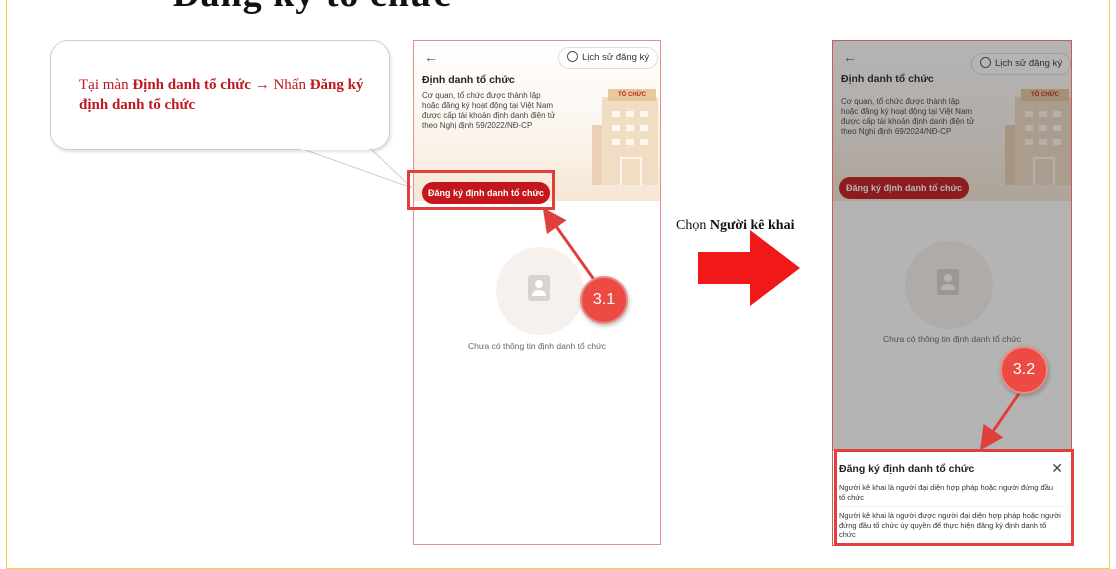  Describe the element at coordinates (693, 225) in the screenshot. I see `step-instruction-prefix: Chọn` at that location.